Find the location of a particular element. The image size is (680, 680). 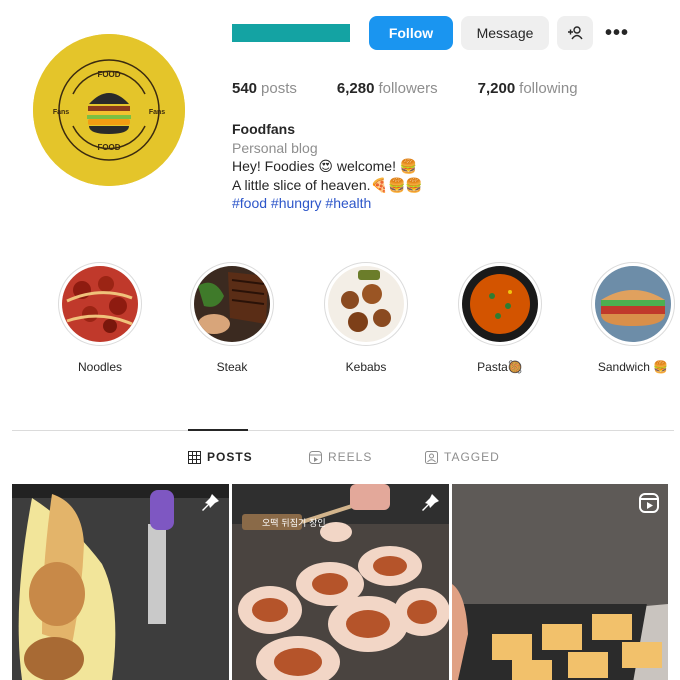

tabs-divider is located at coordinates (343, 430).